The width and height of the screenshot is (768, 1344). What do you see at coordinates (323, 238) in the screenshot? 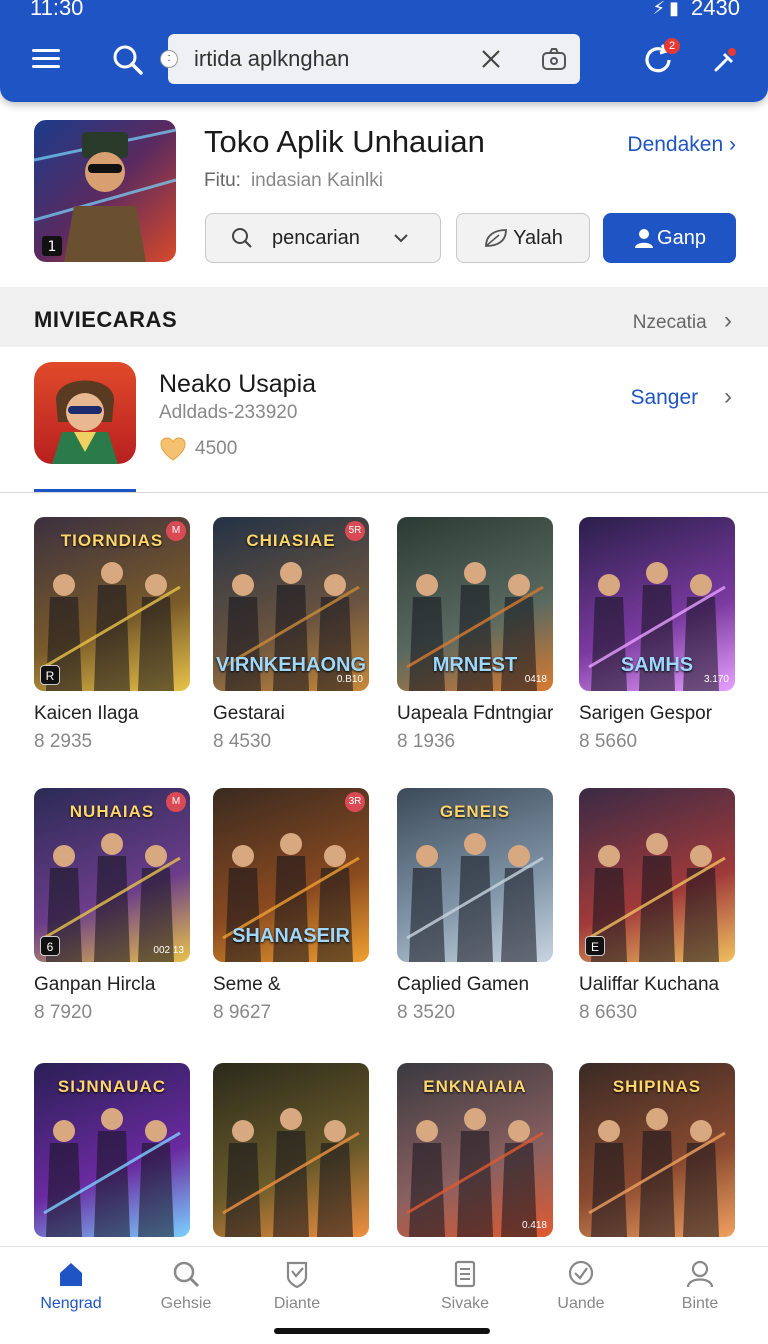
I see `category-search-dropdown: pencarian` at bounding box center [323, 238].